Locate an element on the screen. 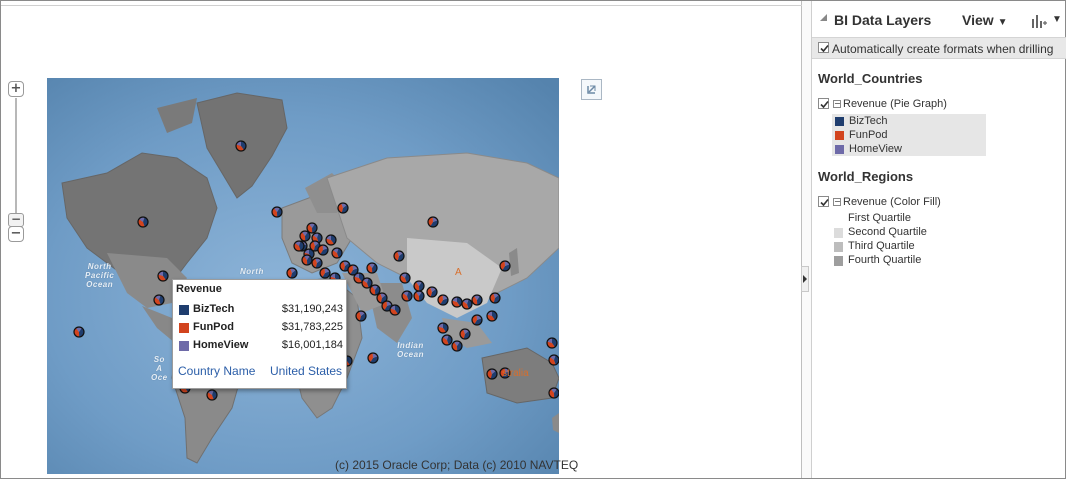 Image resolution: width=1066 pixels, height=479 pixels. collapse-triangle-icon is located at coordinates (823, 18).